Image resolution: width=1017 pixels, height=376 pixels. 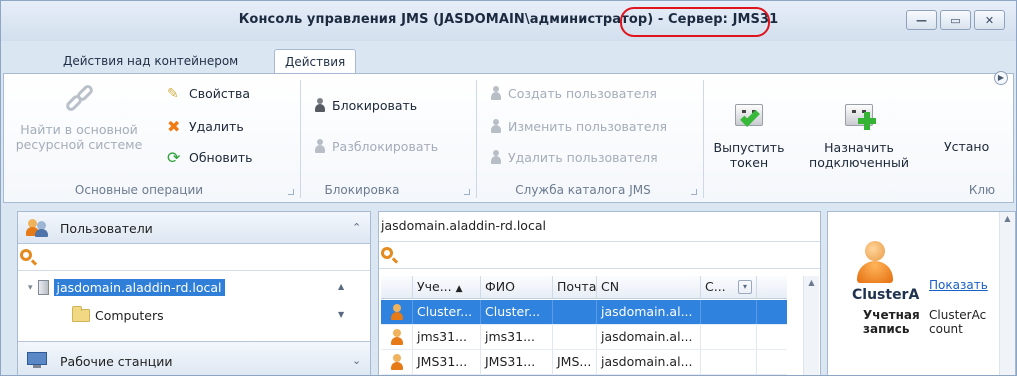 I want to click on lock-label: Блокировать, so click(x=375, y=105).